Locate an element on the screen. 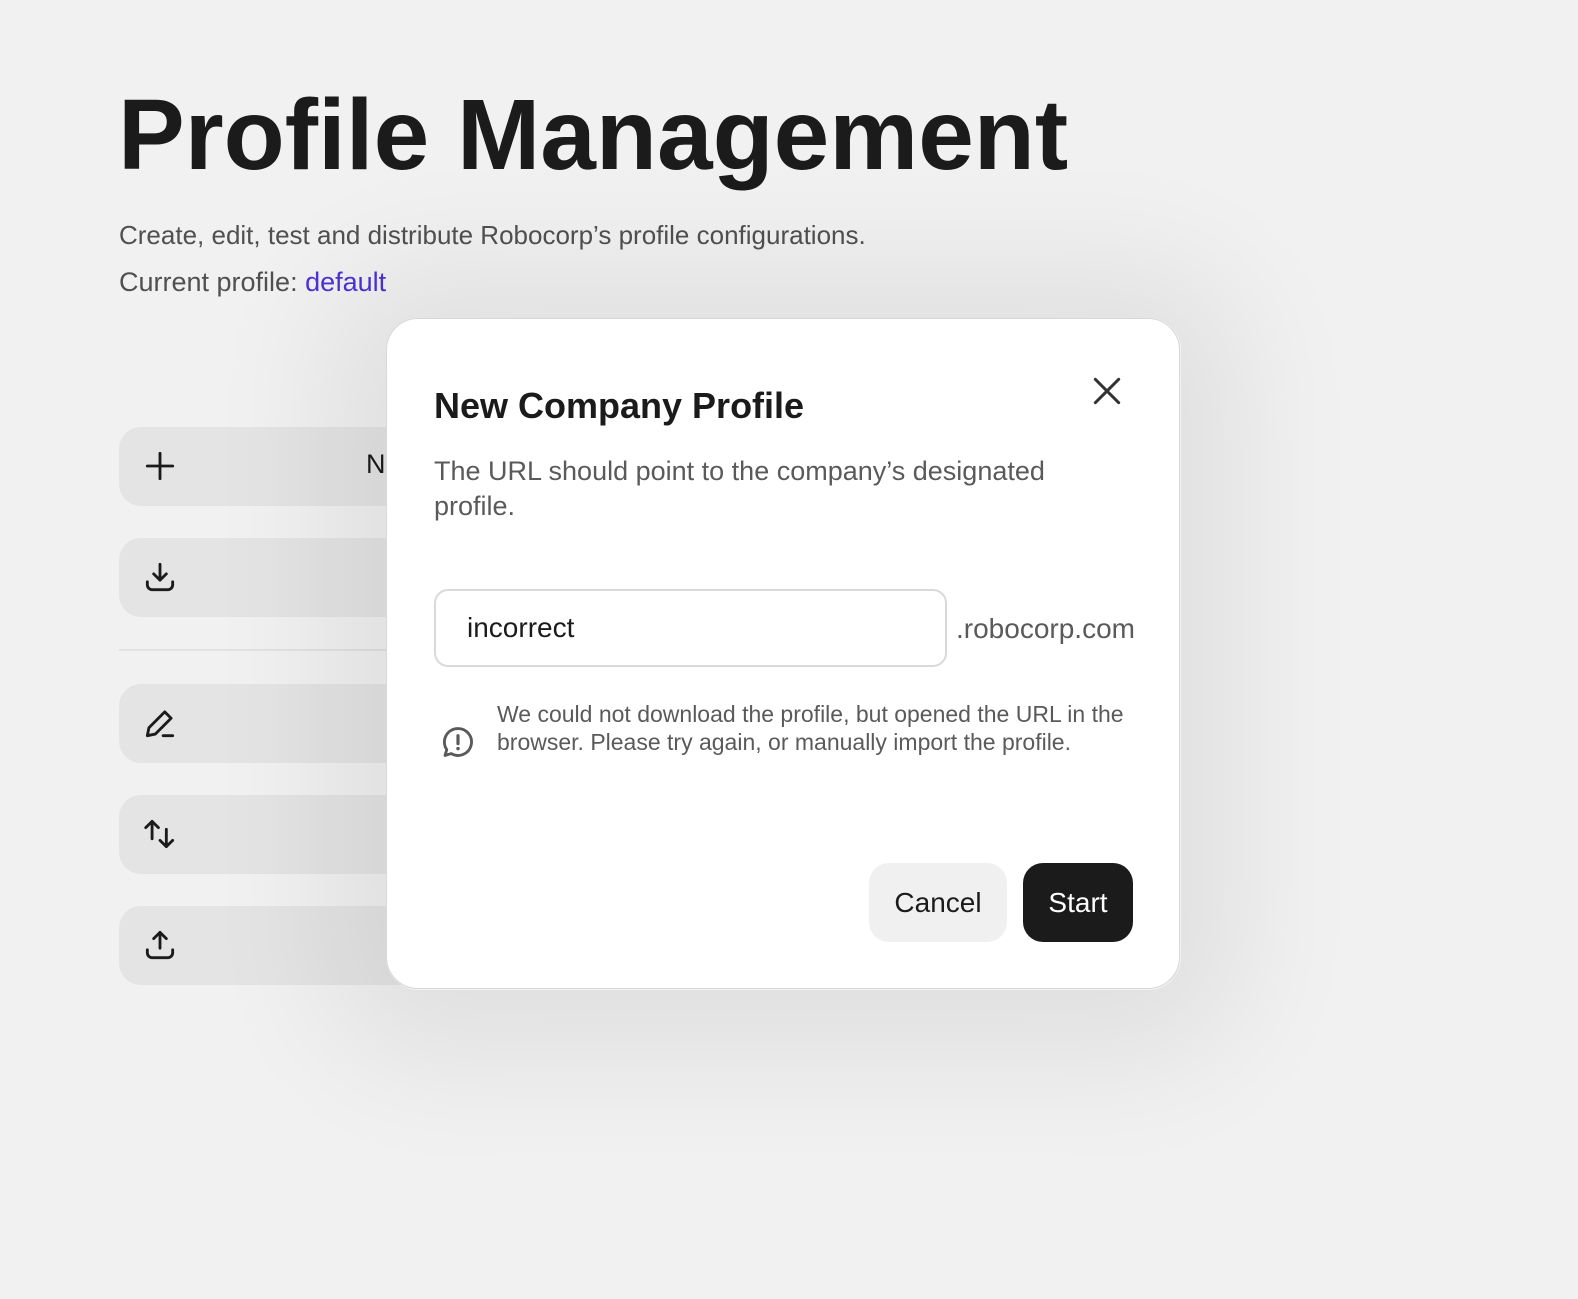  current-profile-link: default is located at coordinates (345, 282).